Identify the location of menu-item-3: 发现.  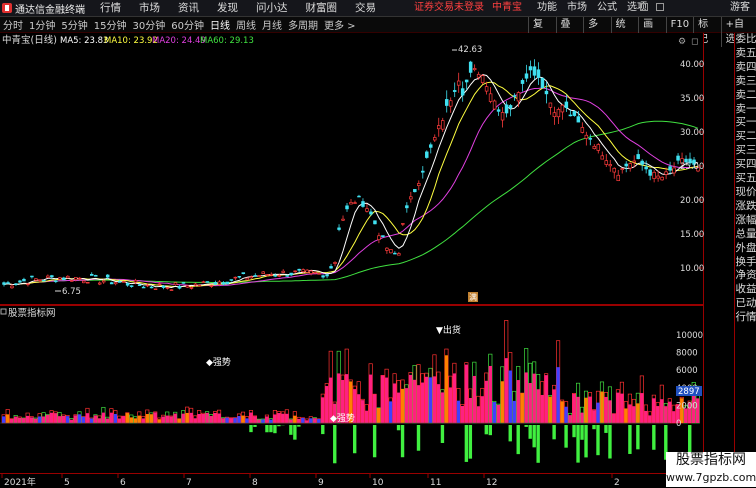
(227, 8).